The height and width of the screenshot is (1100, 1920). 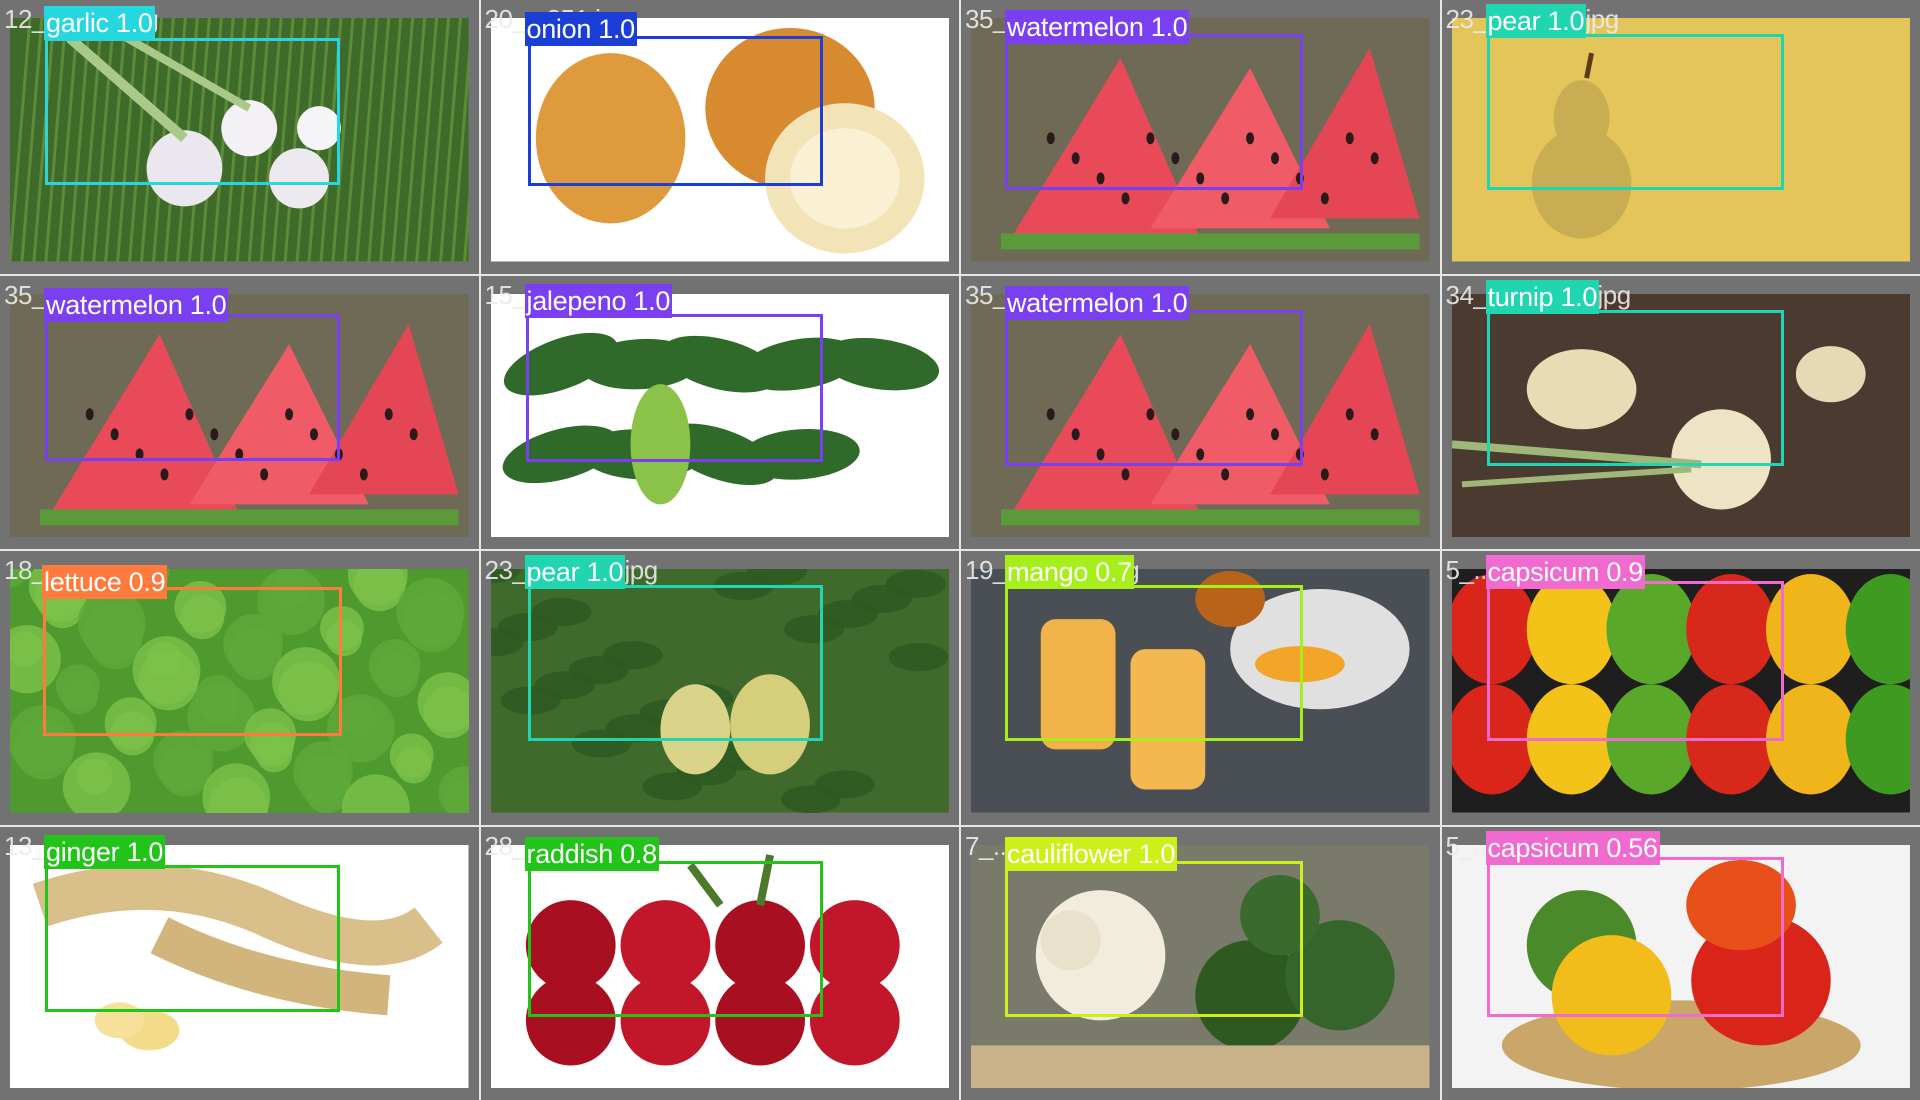 What do you see at coordinates (105, 582) in the screenshot?
I see `class-confidence-label: lettuce 0.9` at bounding box center [105, 582].